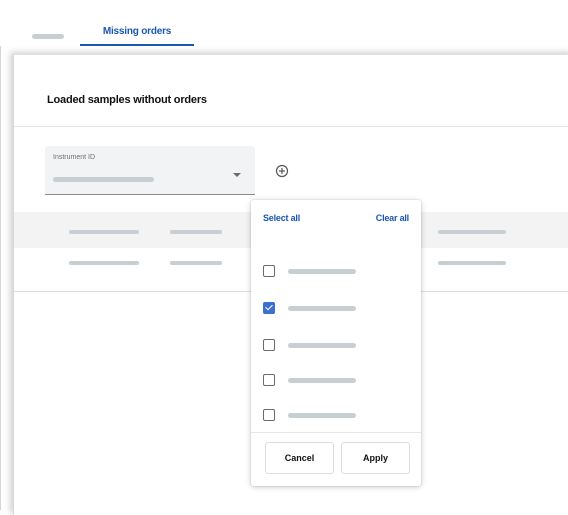  Describe the element at coordinates (284, 23) in the screenshot. I see `tab-bar: Missing orders` at that location.